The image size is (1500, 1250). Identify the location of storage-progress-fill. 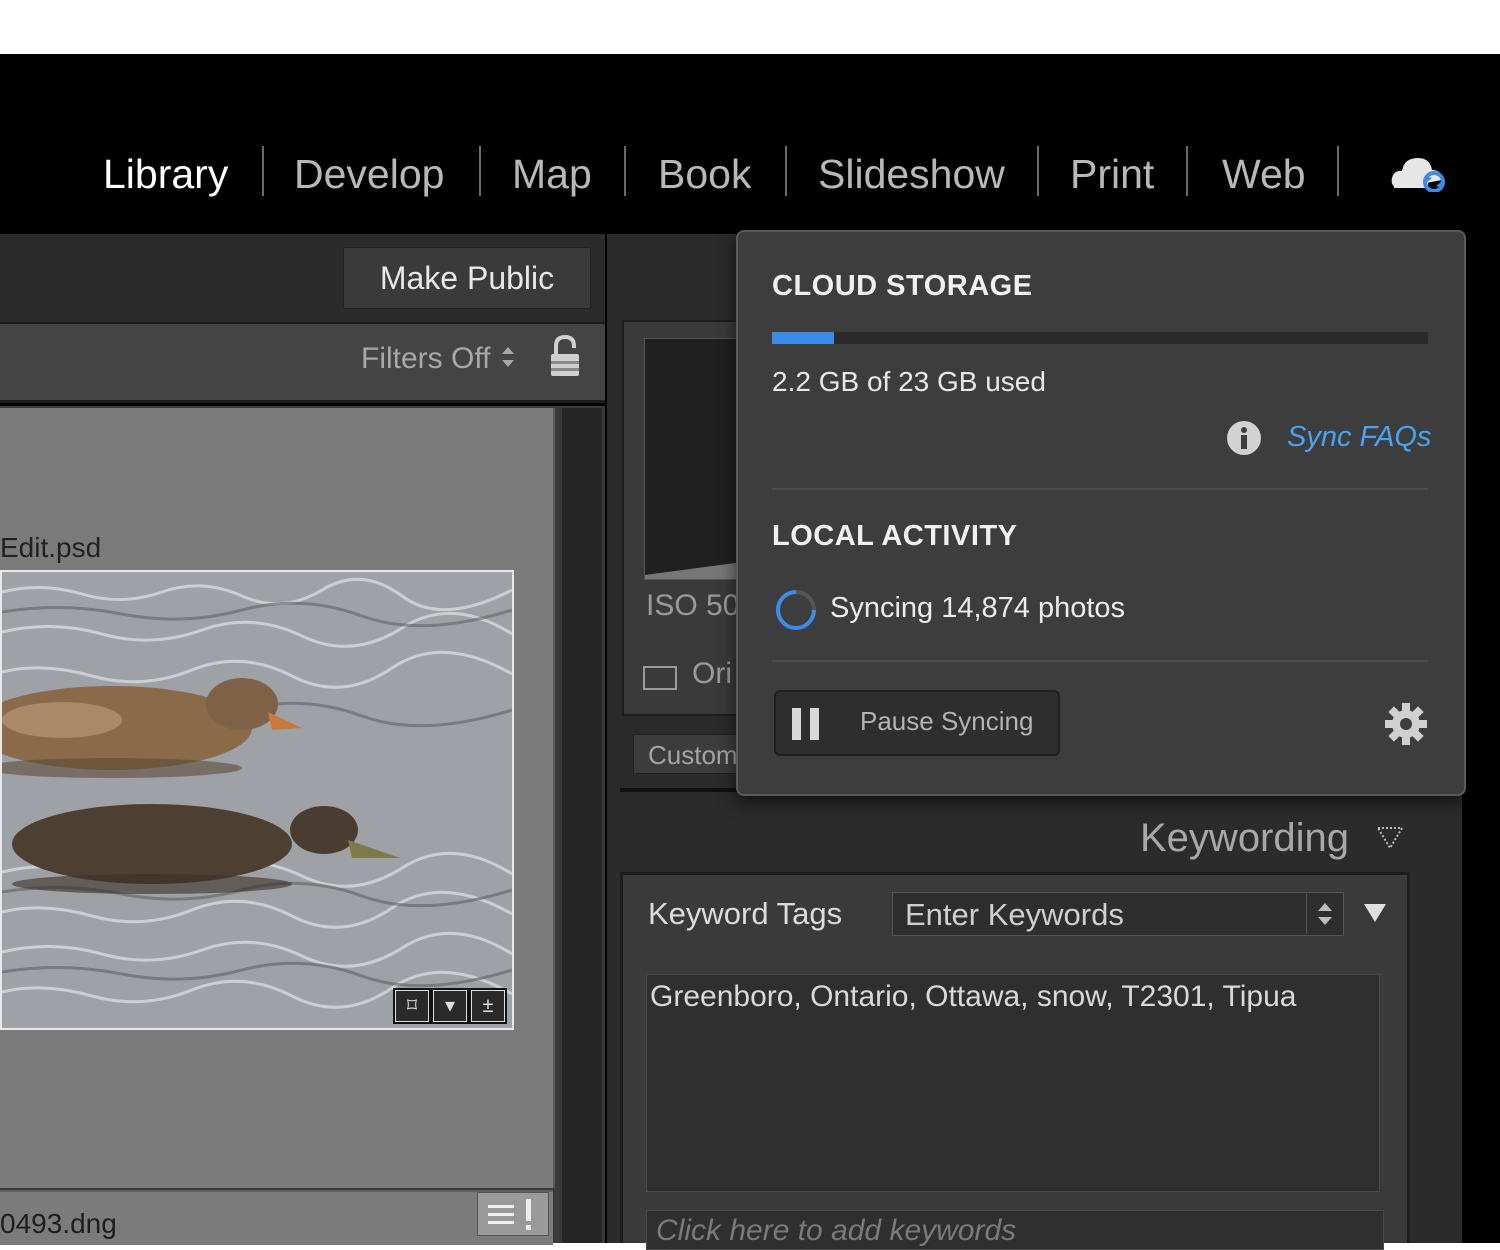
(803, 338).